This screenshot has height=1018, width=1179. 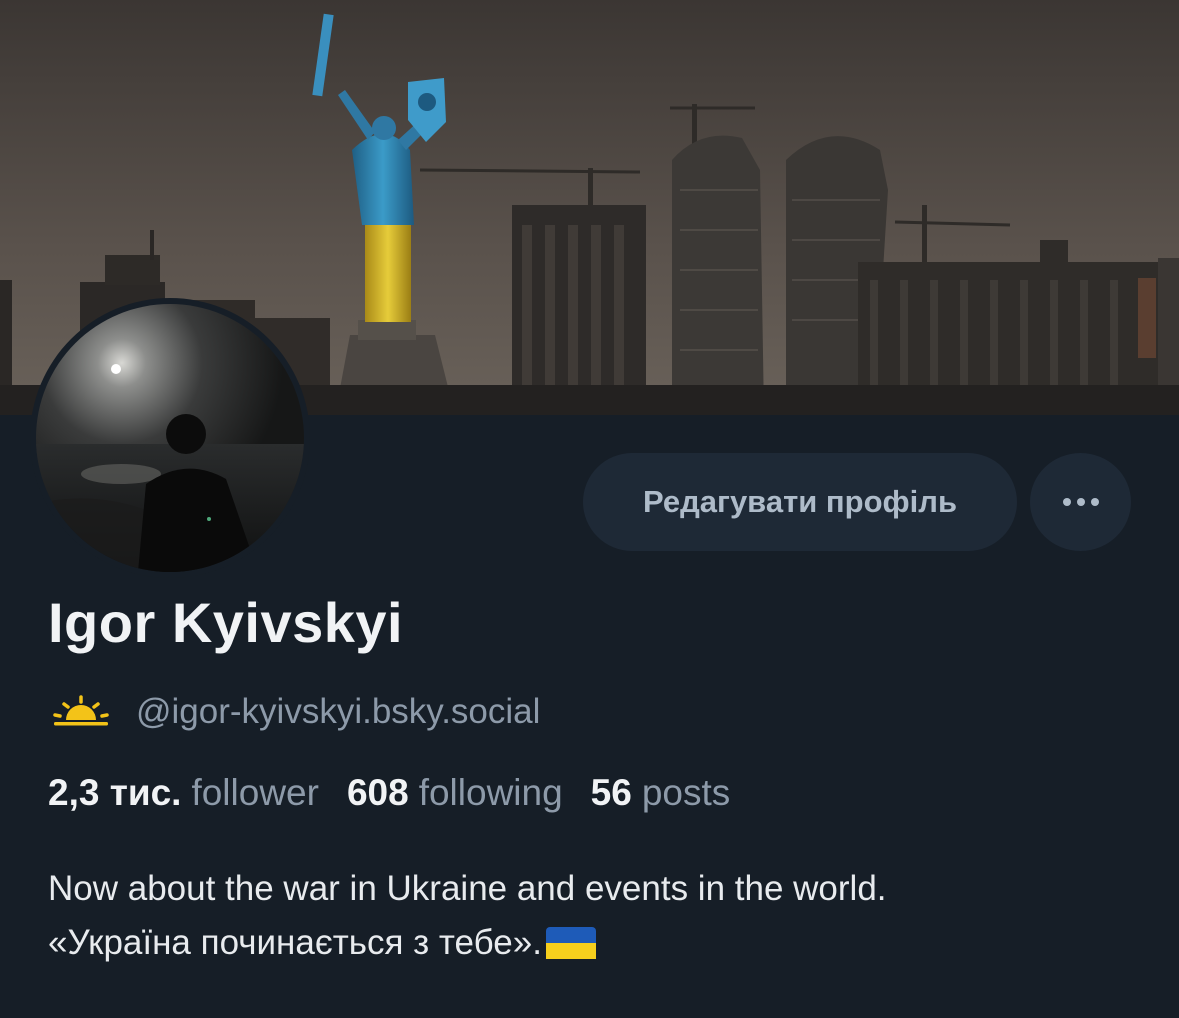 What do you see at coordinates (377, 792) in the screenshot?
I see `following-count: 608` at bounding box center [377, 792].